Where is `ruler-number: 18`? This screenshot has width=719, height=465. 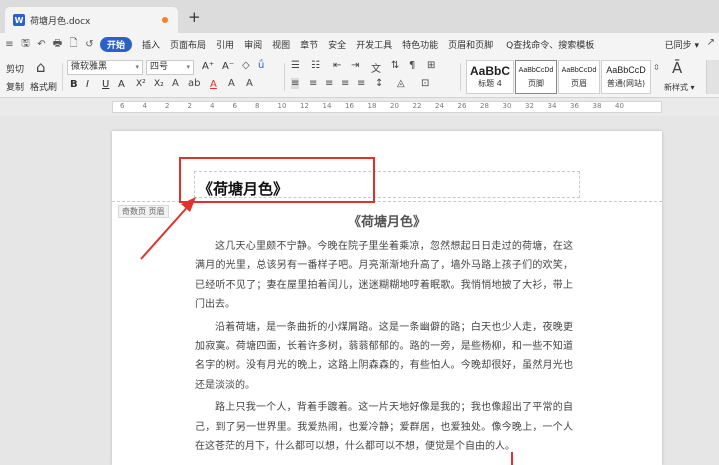 ruler-number: 18 is located at coordinates (372, 106).